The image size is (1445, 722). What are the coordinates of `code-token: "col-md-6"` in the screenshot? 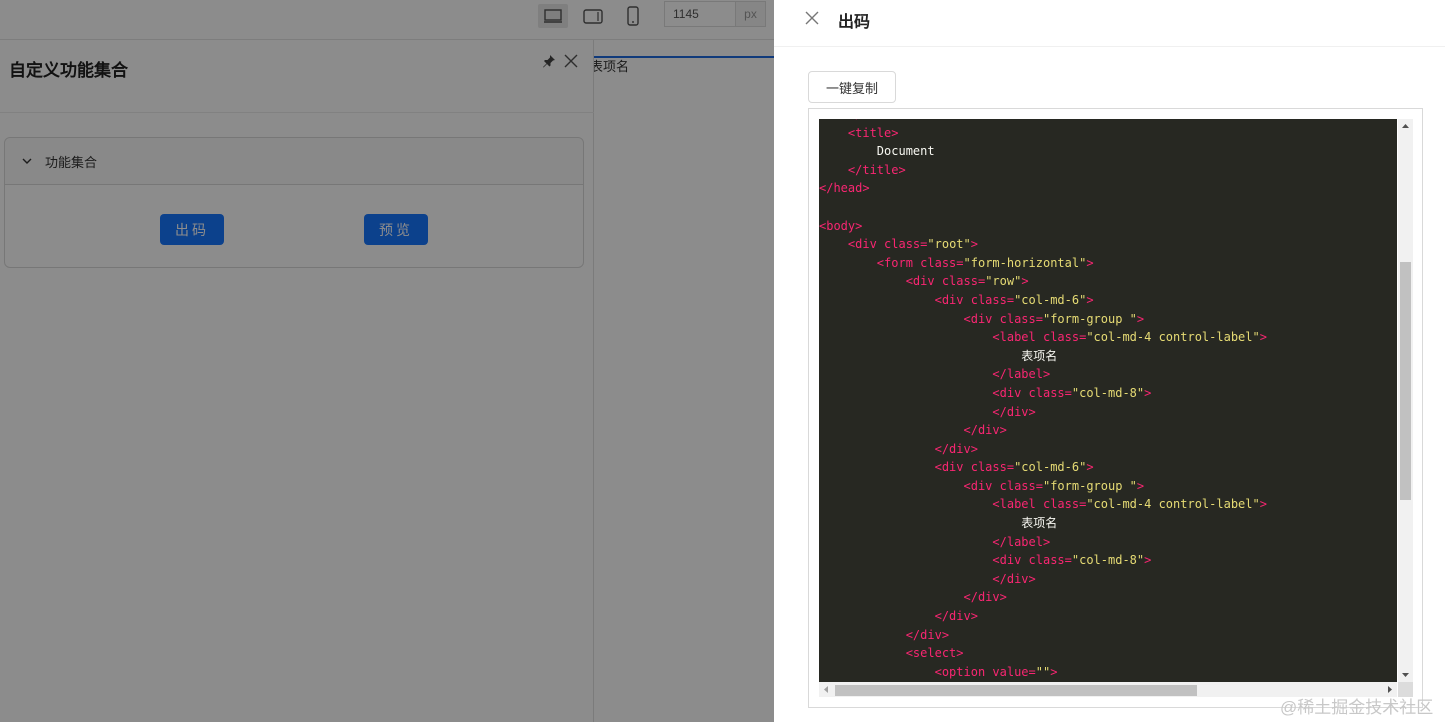 It's located at (1050, 299).